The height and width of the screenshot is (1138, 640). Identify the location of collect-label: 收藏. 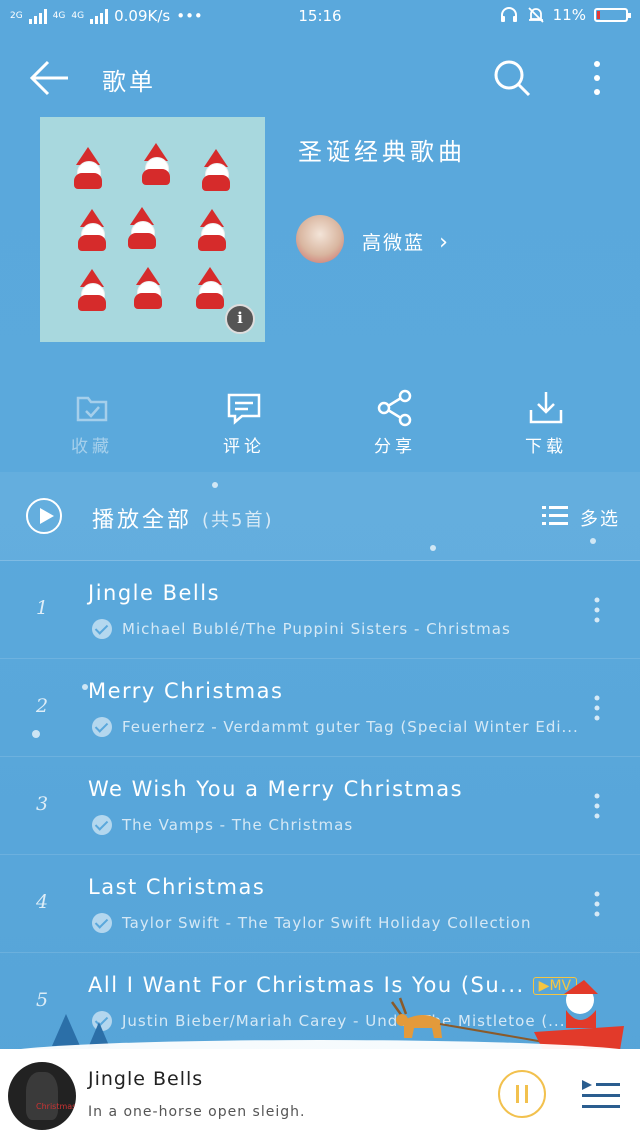
(92, 447).